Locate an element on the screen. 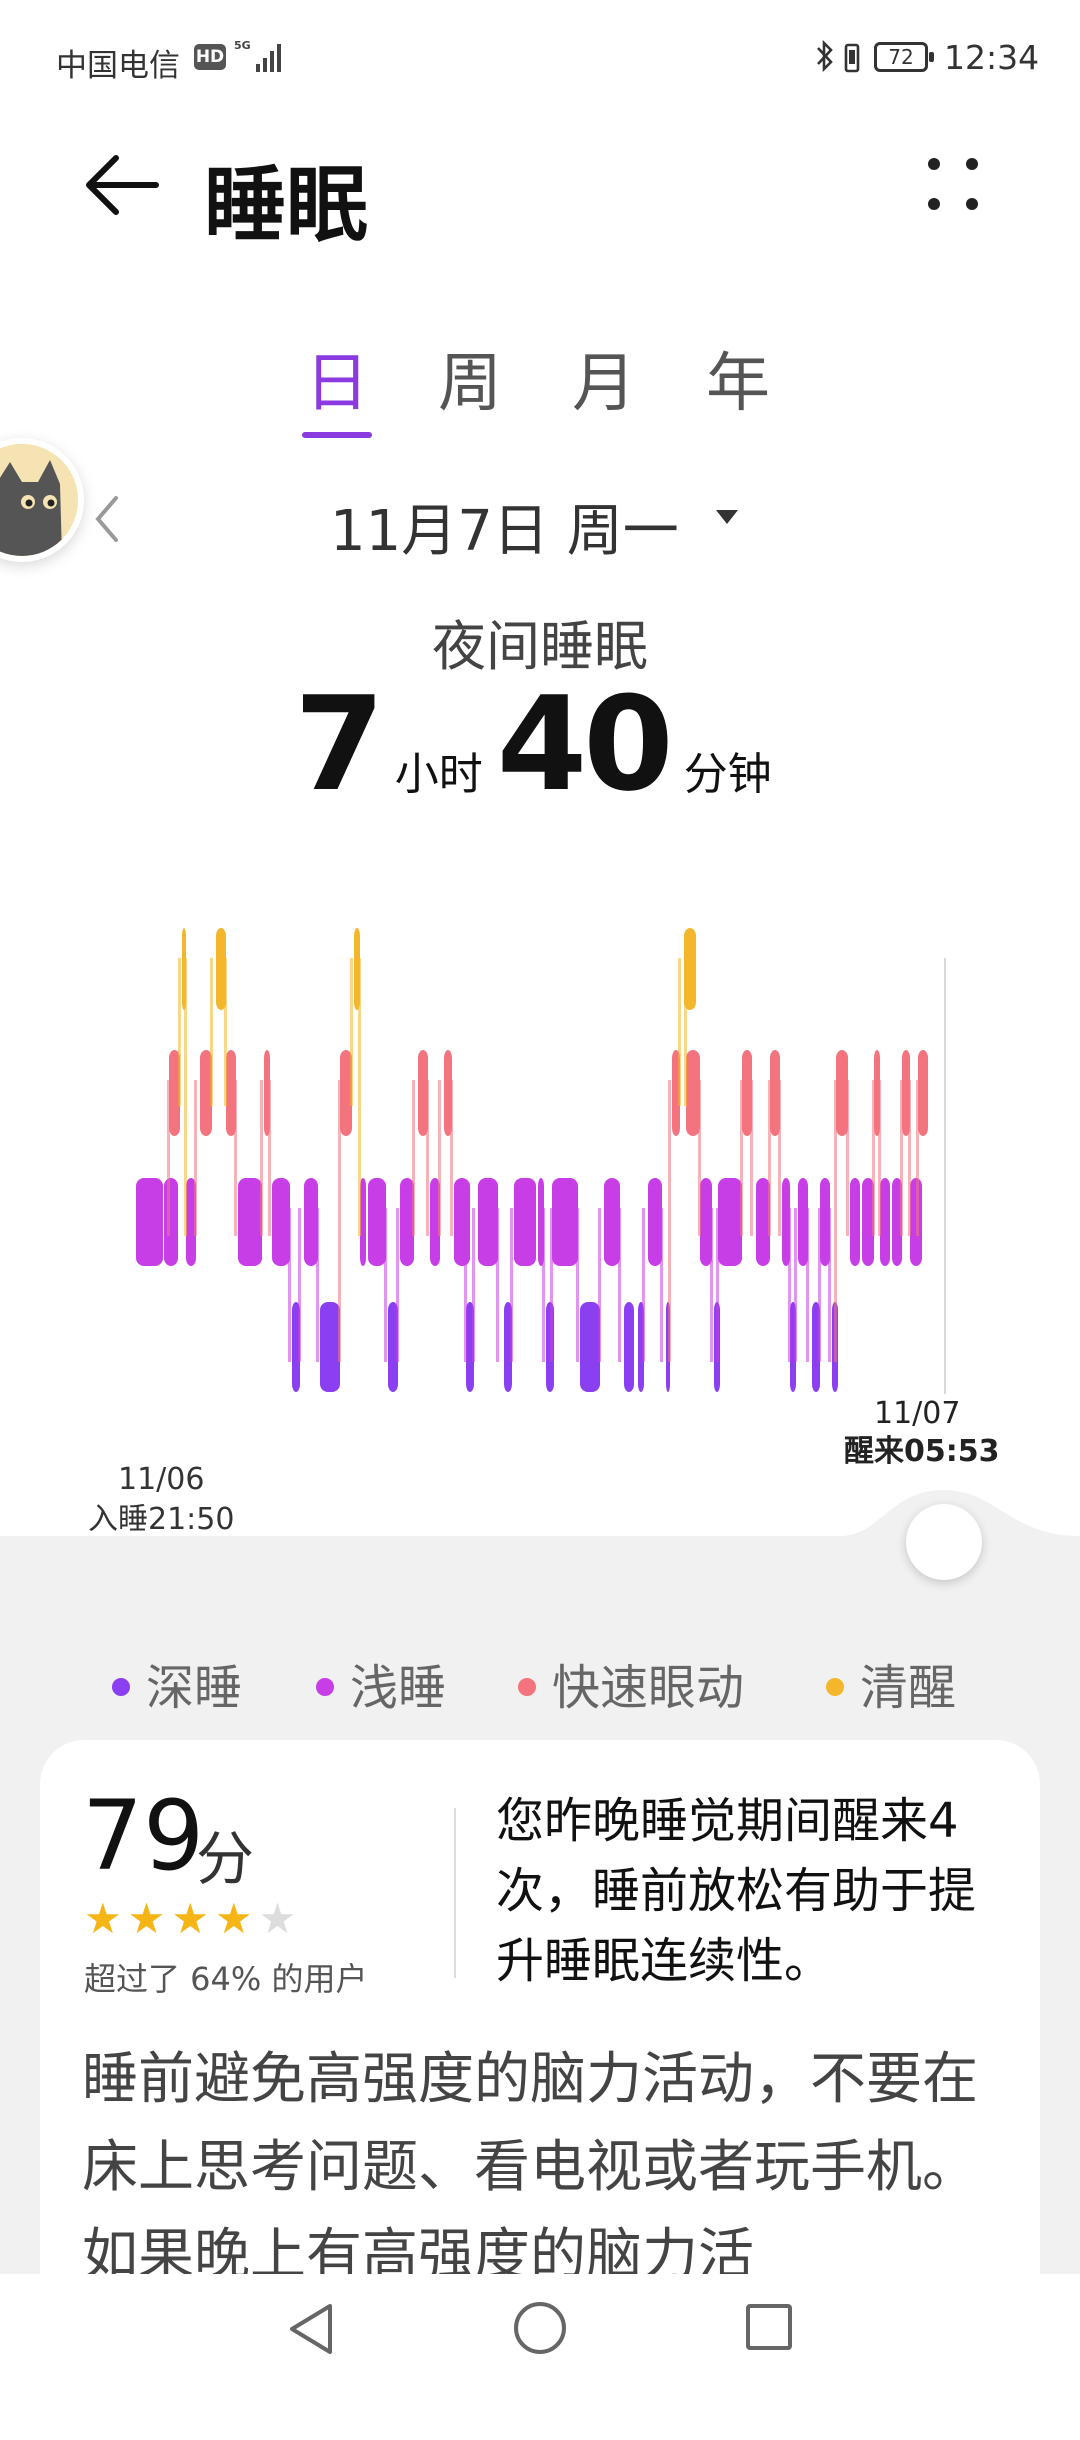 The image size is (1080, 2440). nav-back-icon is located at coordinates (311, 2329).